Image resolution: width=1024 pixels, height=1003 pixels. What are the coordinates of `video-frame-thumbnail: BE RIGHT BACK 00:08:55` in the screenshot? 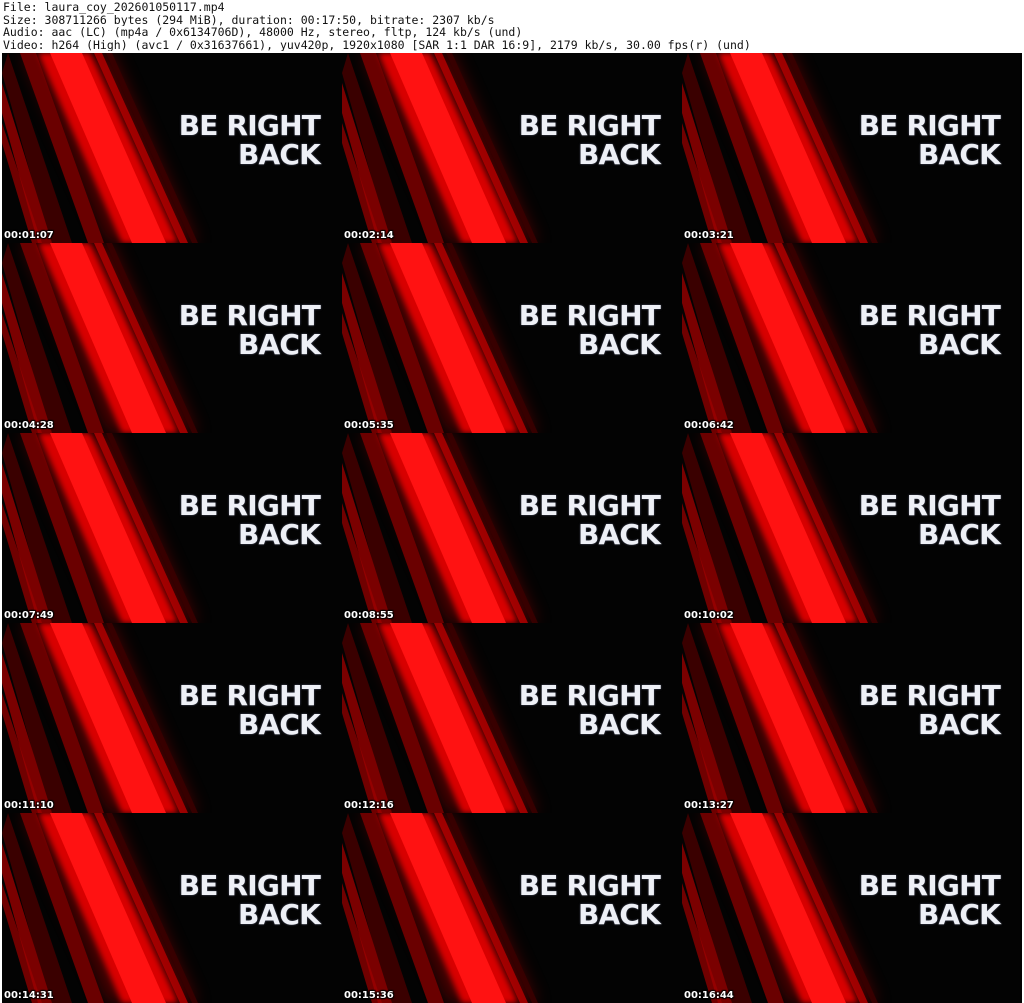 It's located at (512, 528).